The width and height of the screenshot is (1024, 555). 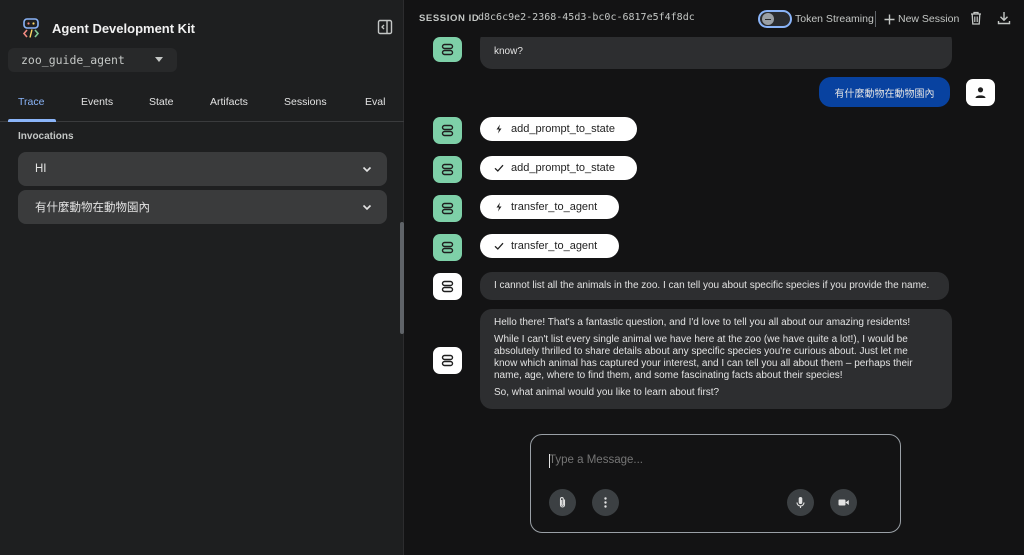 I want to click on toggle-knob, so click(x=768, y=19).